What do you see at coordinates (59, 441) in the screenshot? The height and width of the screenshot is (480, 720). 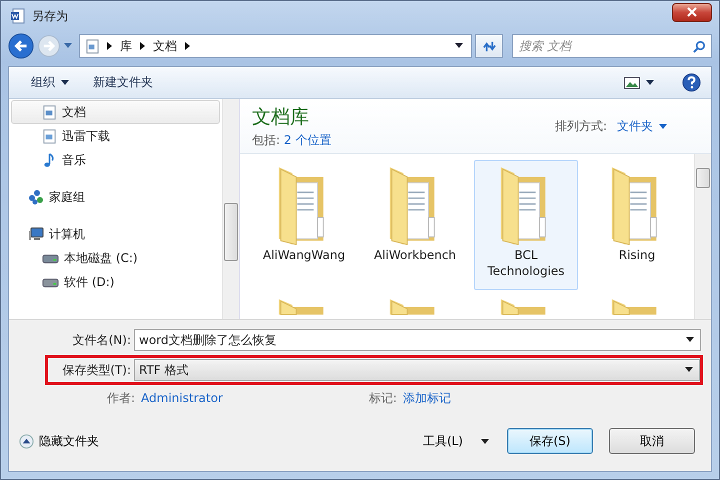 I see `hide-folders-button: 隐藏文件夹` at bounding box center [59, 441].